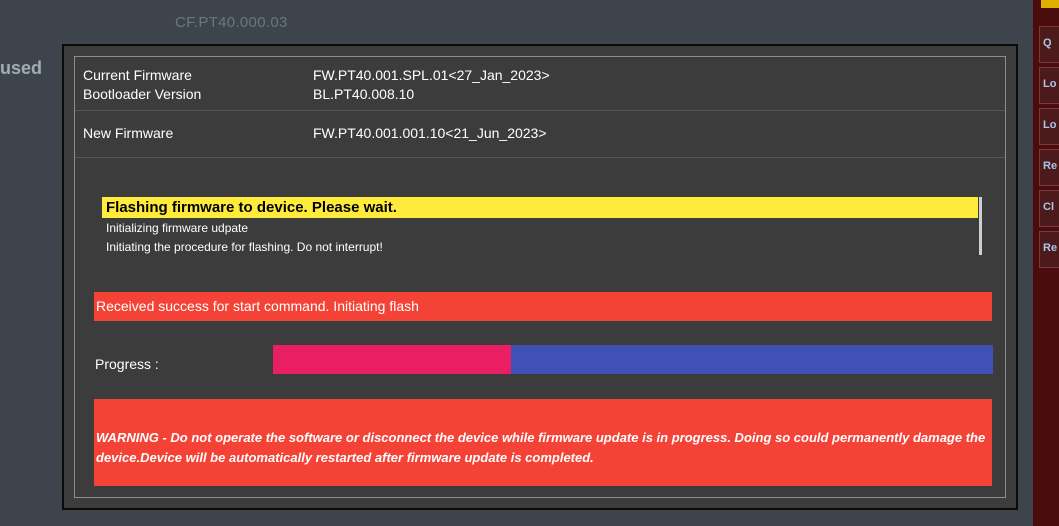  What do you see at coordinates (633, 359) in the screenshot?
I see `progress-bar` at bounding box center [633, 359].